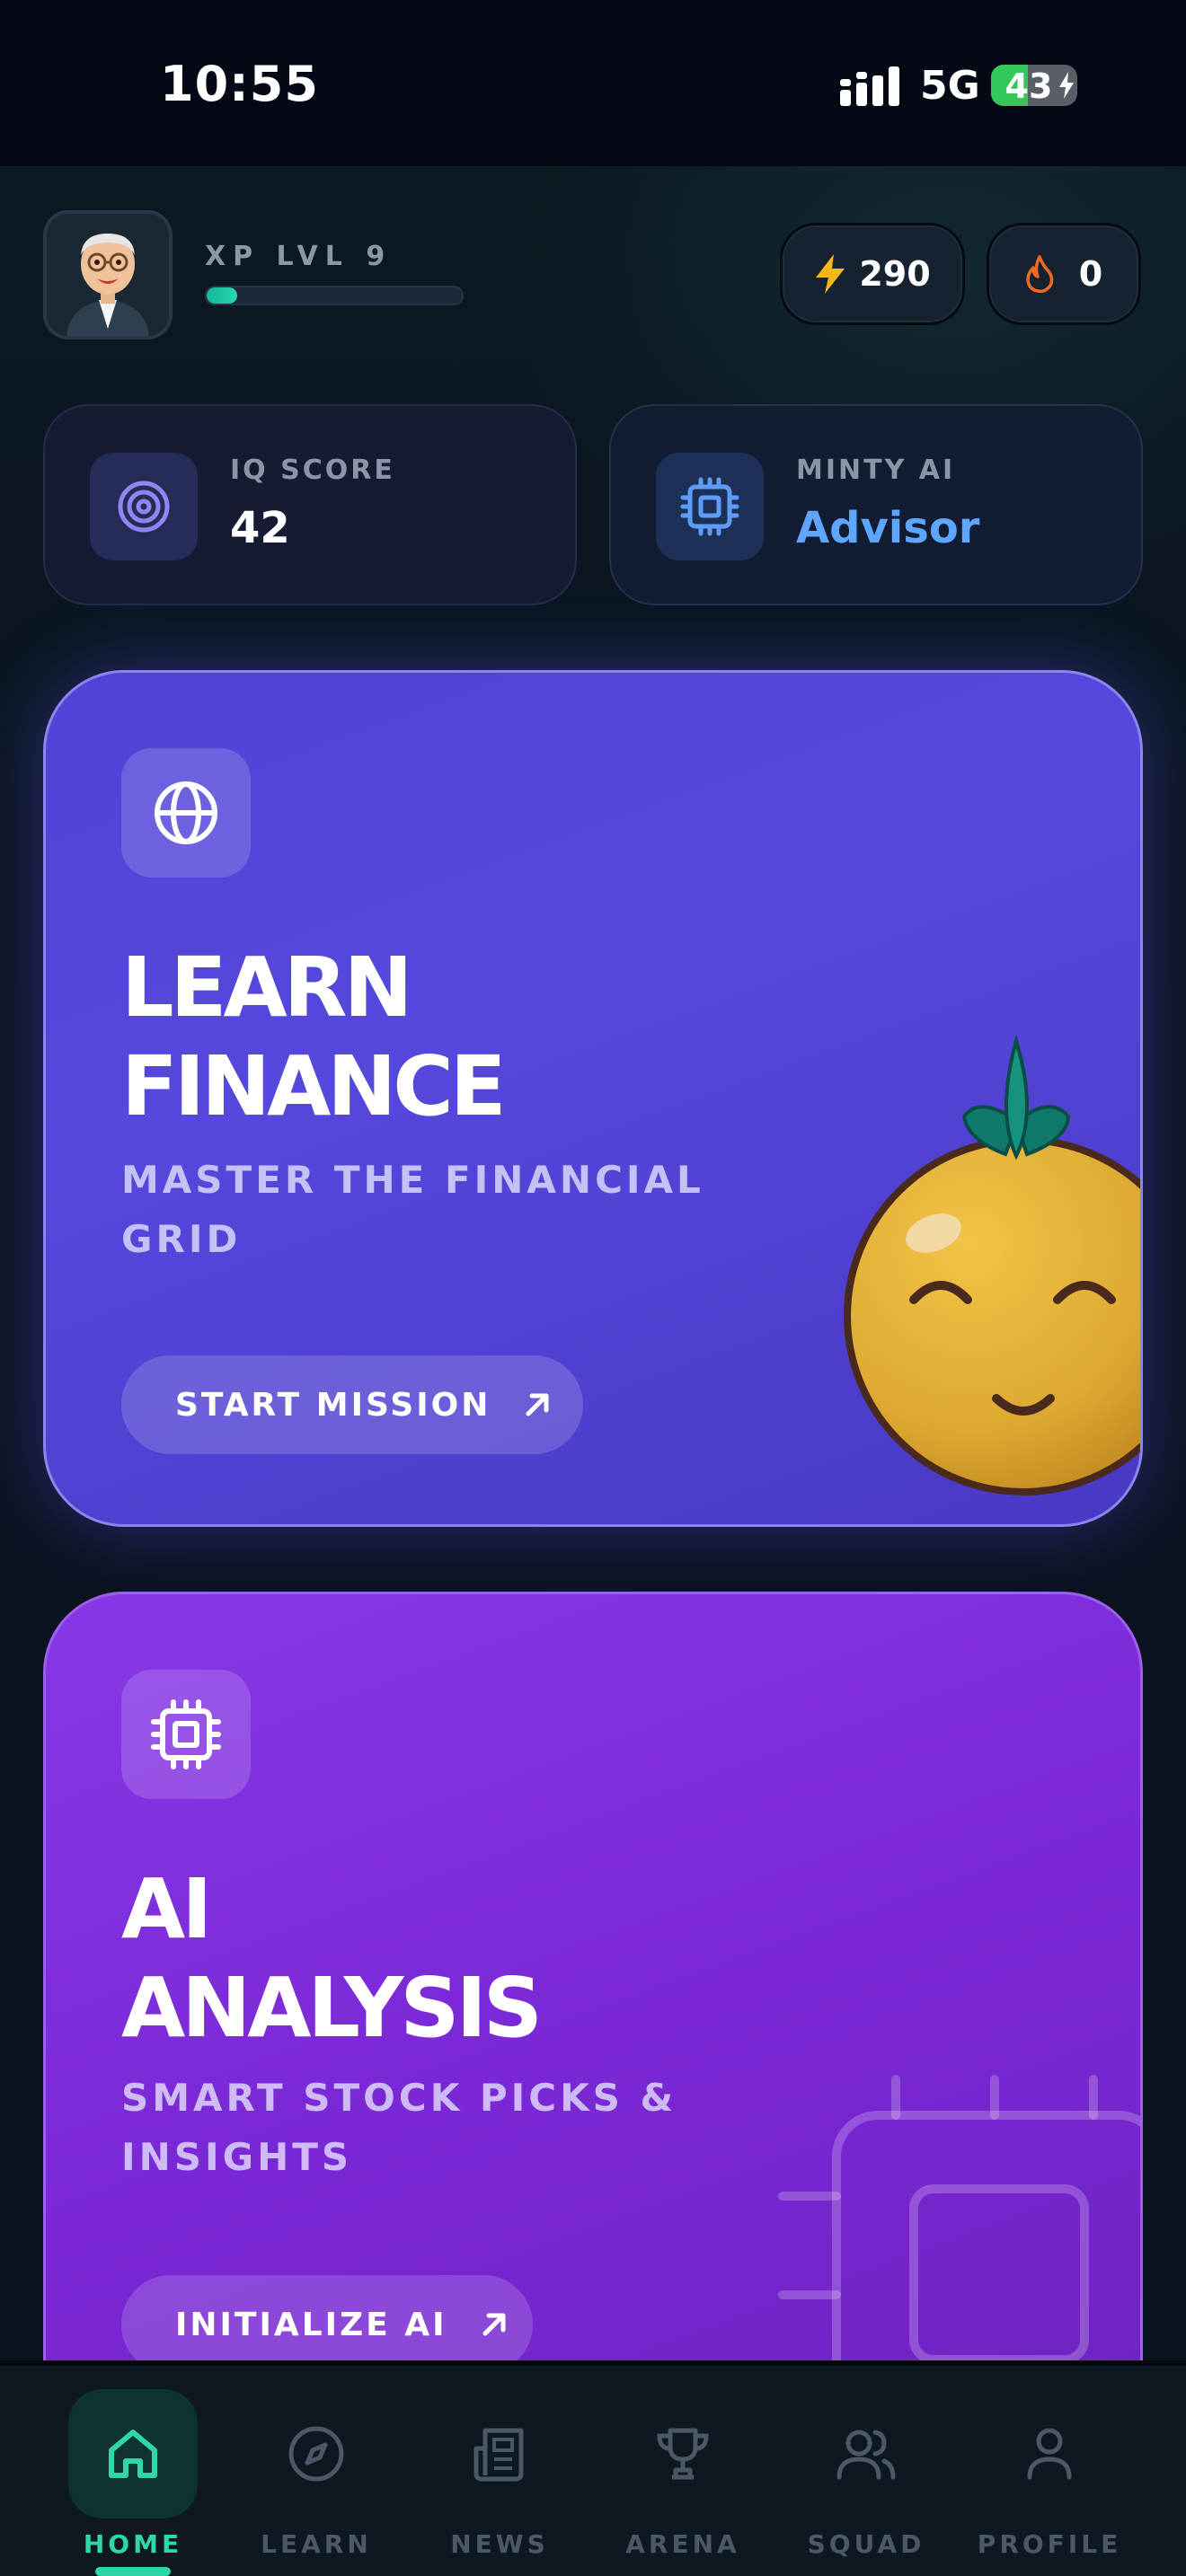  What do you see at coordinates (332, 1959) in the screenshot?
I see `ai-analysis-title: AI ANALYSIS` at bounding box center [332, 1959].